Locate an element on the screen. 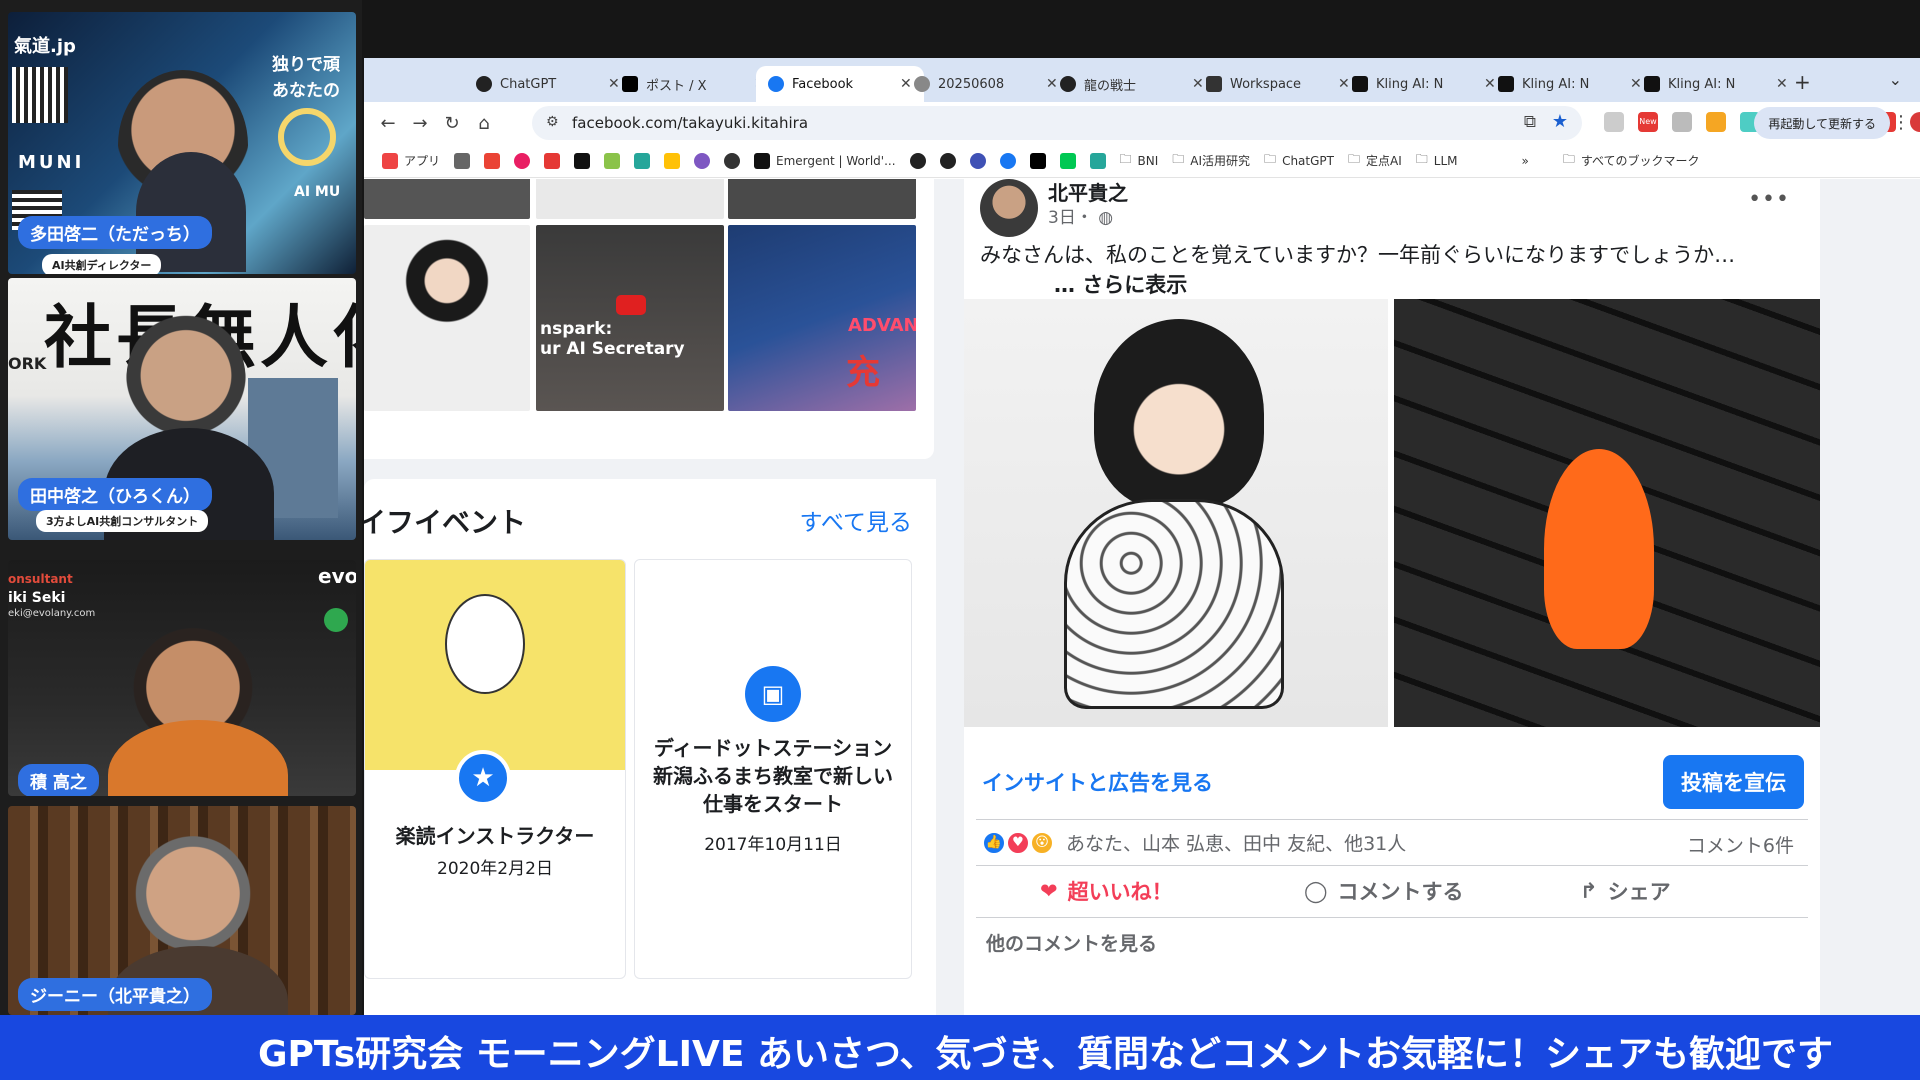 The image size is (1920, 1080). tab-facebook: Facebook ✕ is located at coordinates (840, 84).